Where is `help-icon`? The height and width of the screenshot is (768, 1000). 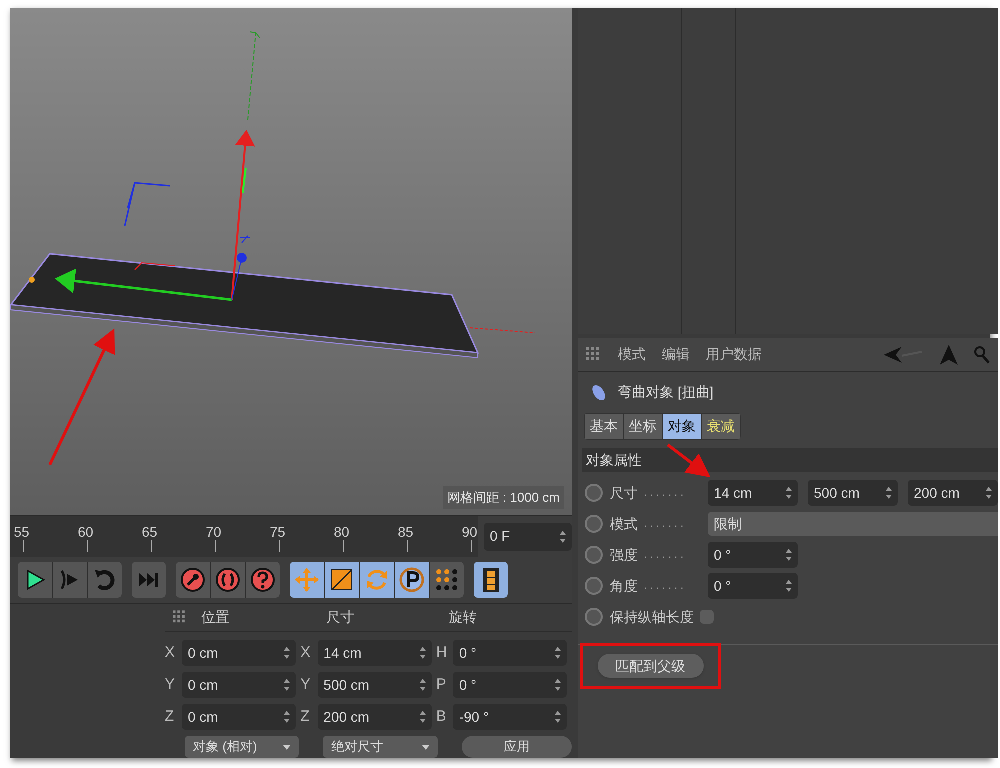 help-icon is located at coordinates (263, 580).